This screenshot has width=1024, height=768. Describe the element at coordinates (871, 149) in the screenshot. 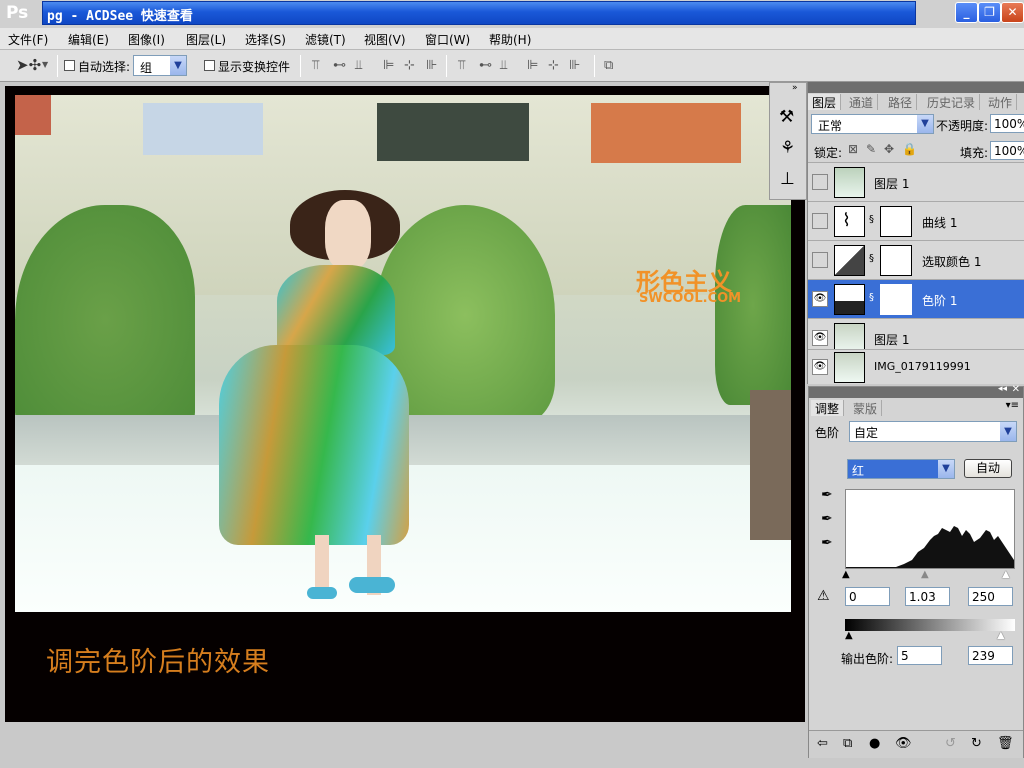

I see `lock-paint-icon: ✎` at that location.